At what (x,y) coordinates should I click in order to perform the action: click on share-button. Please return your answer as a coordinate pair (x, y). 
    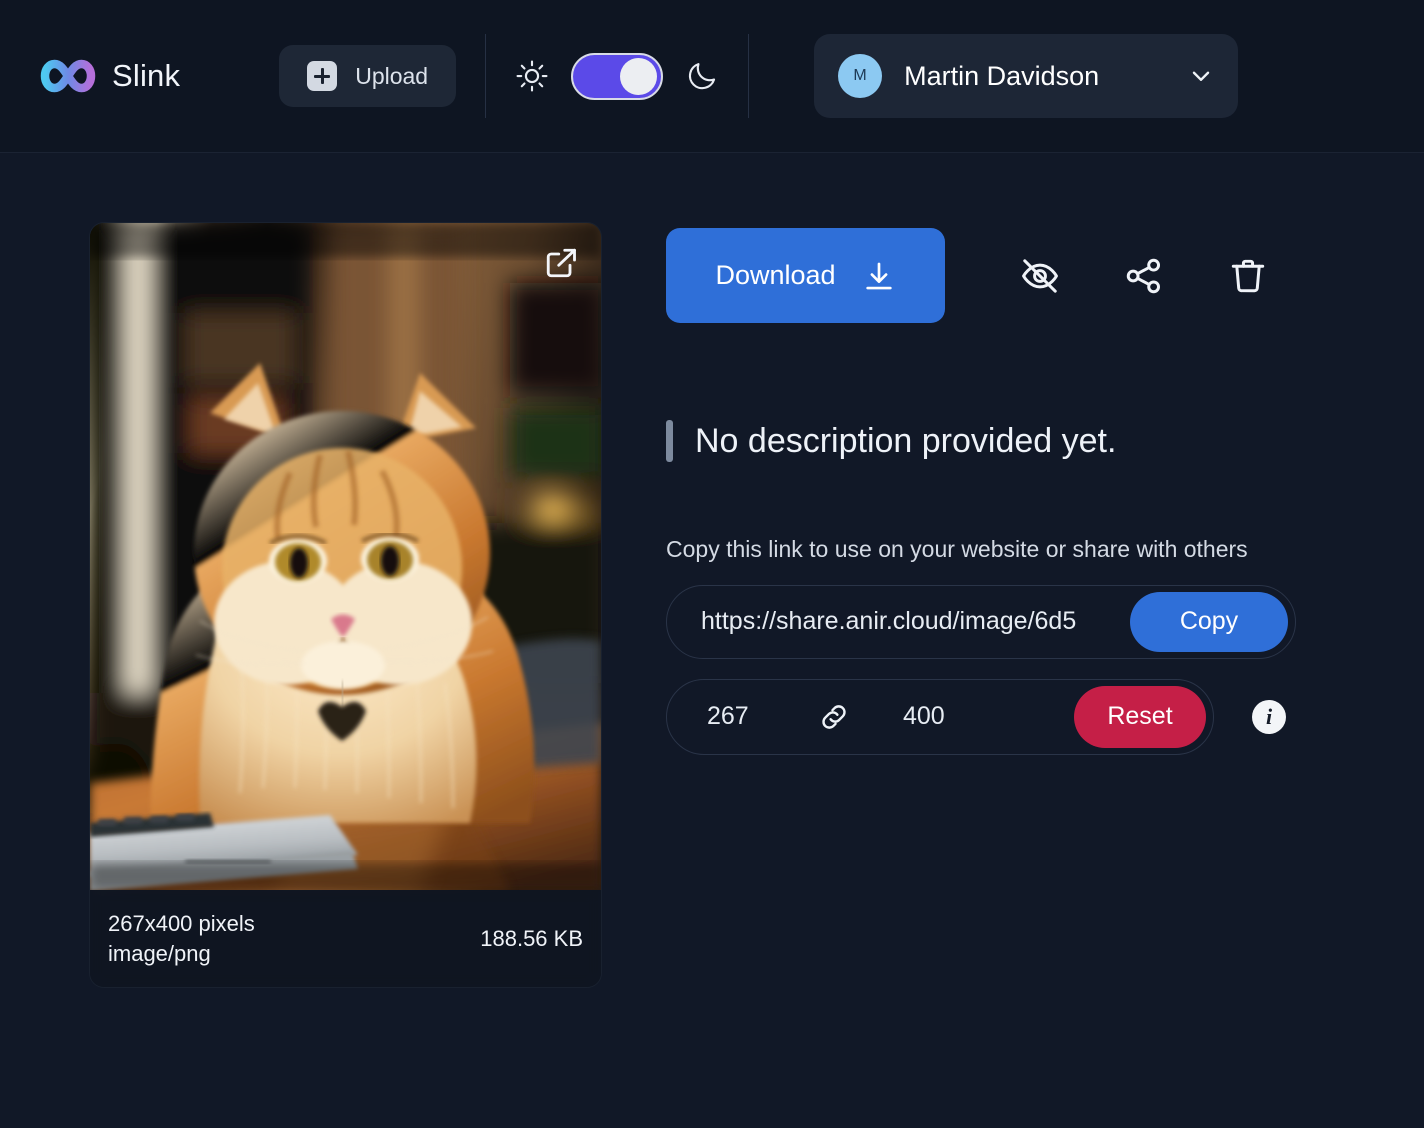
    Looking at the image, I should click on (1144, 276).